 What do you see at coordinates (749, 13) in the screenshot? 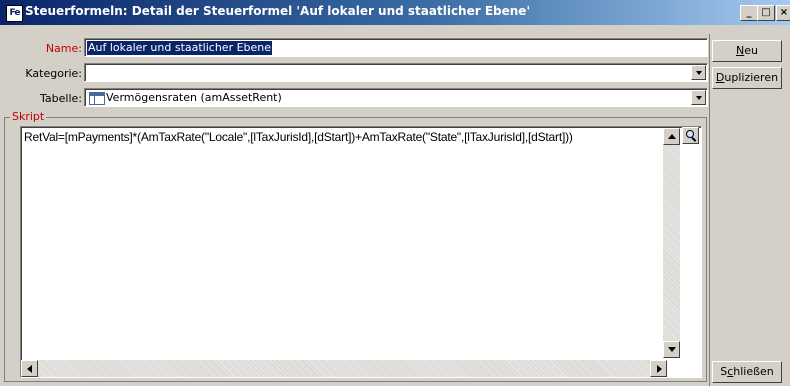
I see `minimize-icon: _` at bounding box center [749, 13].